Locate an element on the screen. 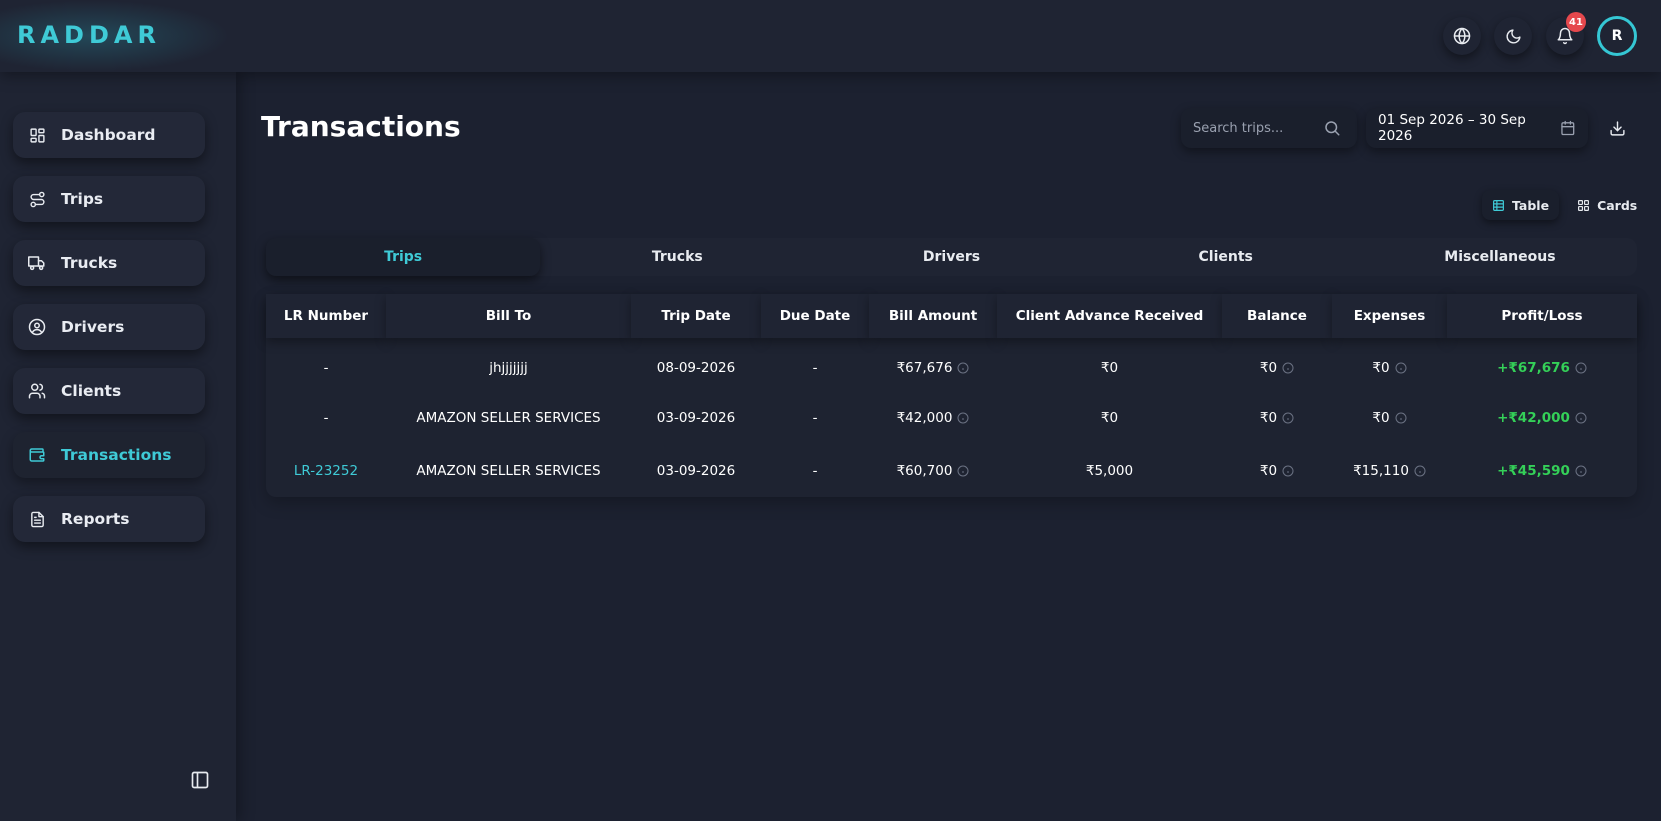 This screenshot has width=1661, height=821. profit-value: +₹45,590 is located at coordinates (1533, 470).